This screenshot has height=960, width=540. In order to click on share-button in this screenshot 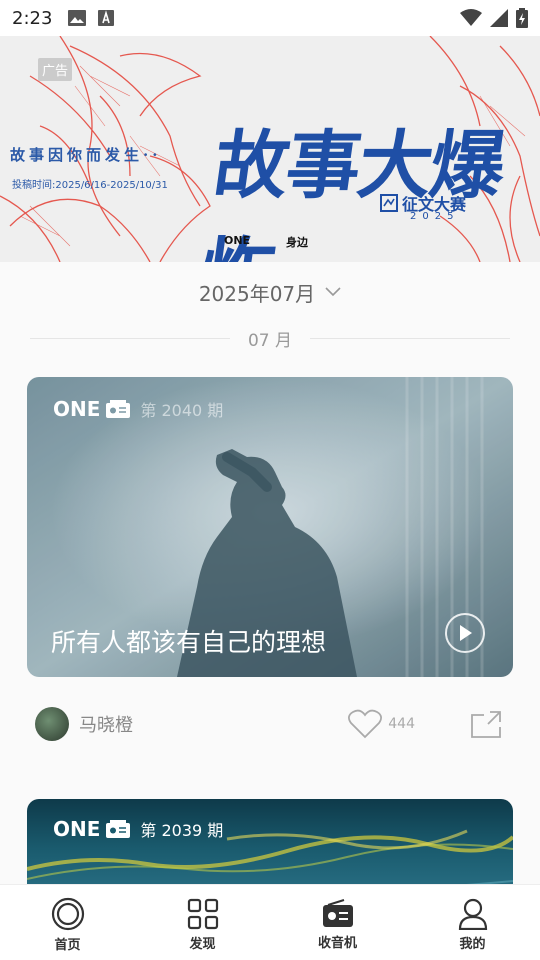, I will do `click(487, 724)`.